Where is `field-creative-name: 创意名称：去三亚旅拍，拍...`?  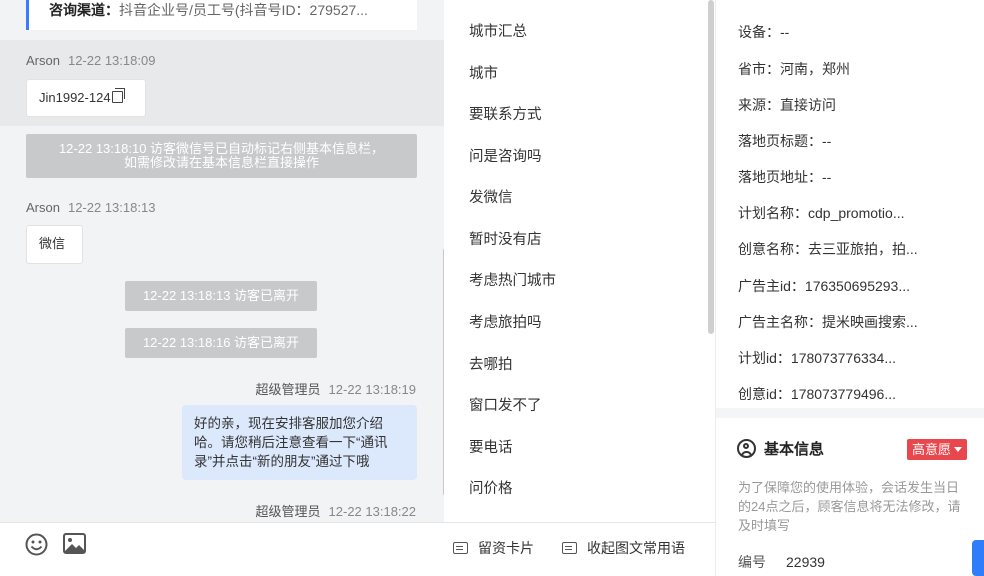
field-creative-name: 创意名称：去三亚旅拍，拍... is located at coordinates (828, 249).